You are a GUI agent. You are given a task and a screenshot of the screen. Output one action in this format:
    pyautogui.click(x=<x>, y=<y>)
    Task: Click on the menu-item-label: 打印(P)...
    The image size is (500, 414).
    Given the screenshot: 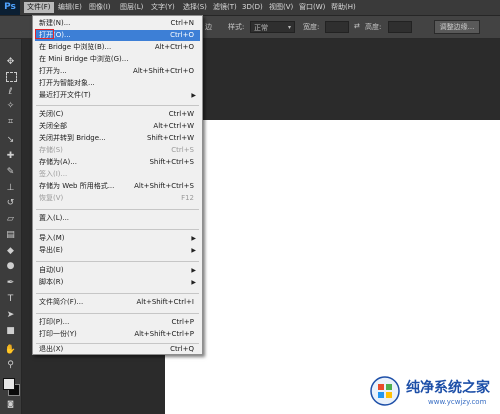 What is the action you would take?
    pyautogui.click(x=54, y=322)
    